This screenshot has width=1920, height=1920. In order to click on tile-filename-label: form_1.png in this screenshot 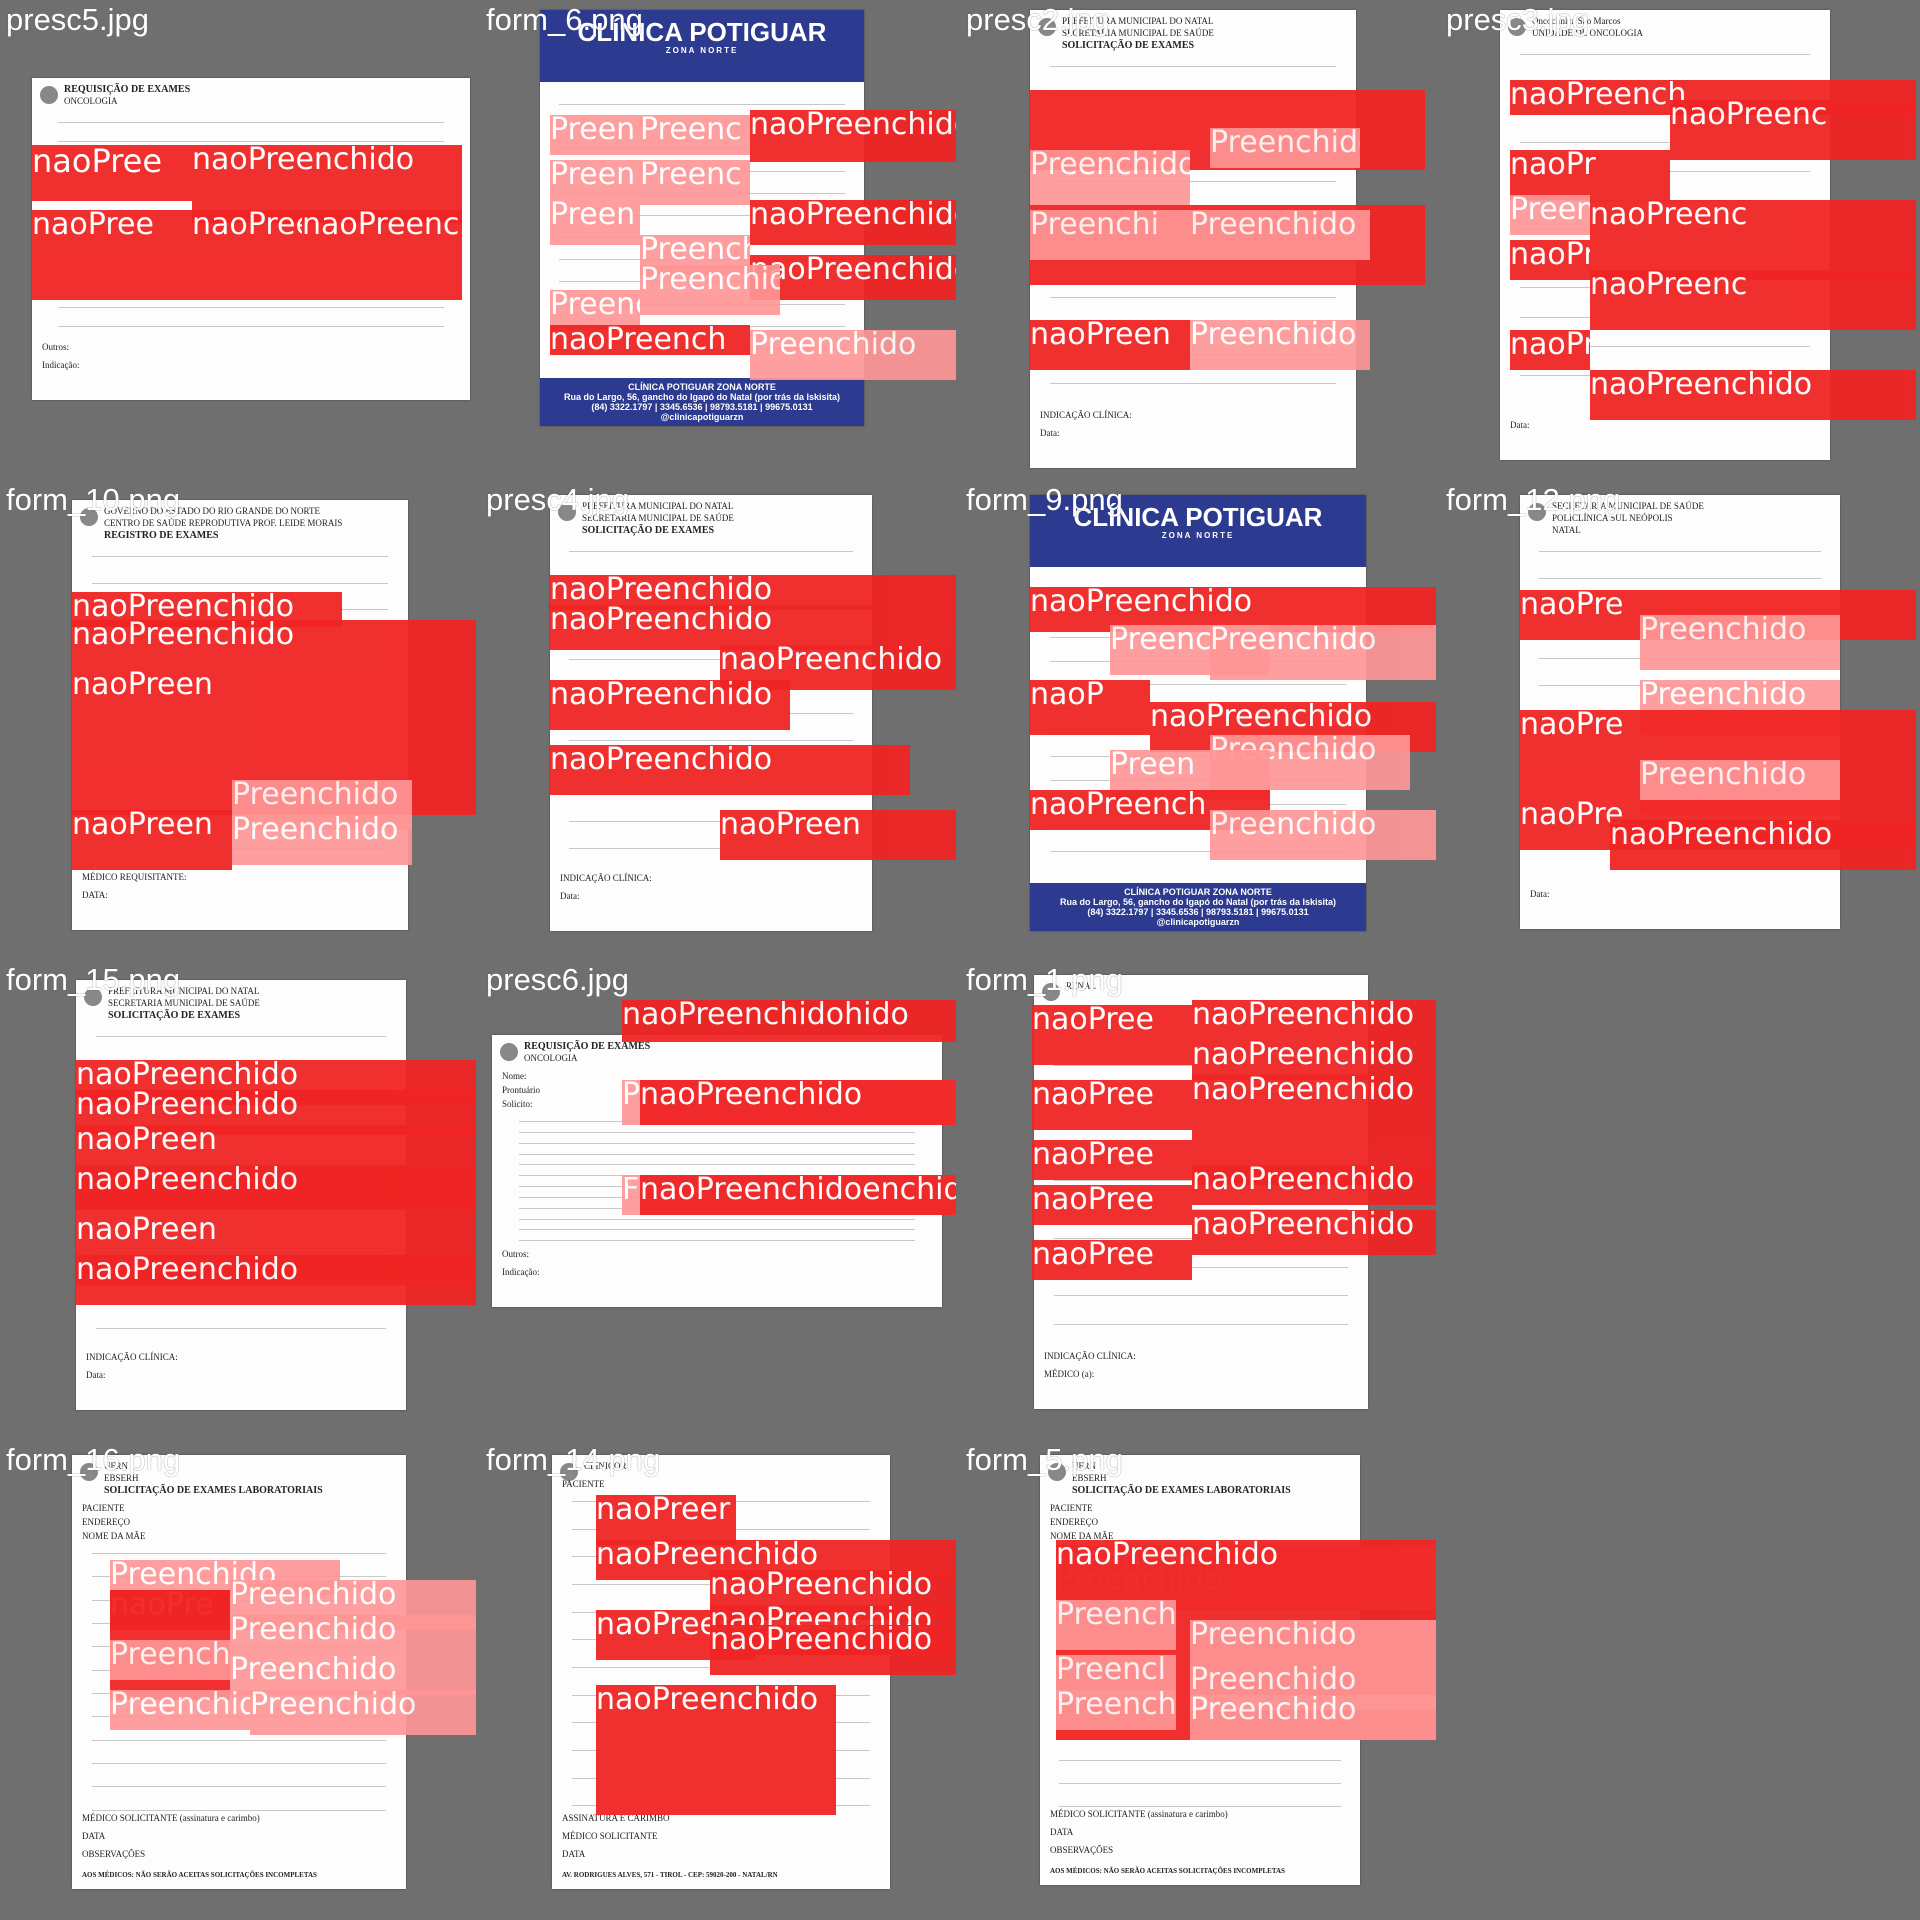, I will do `click(1044, 979)`.